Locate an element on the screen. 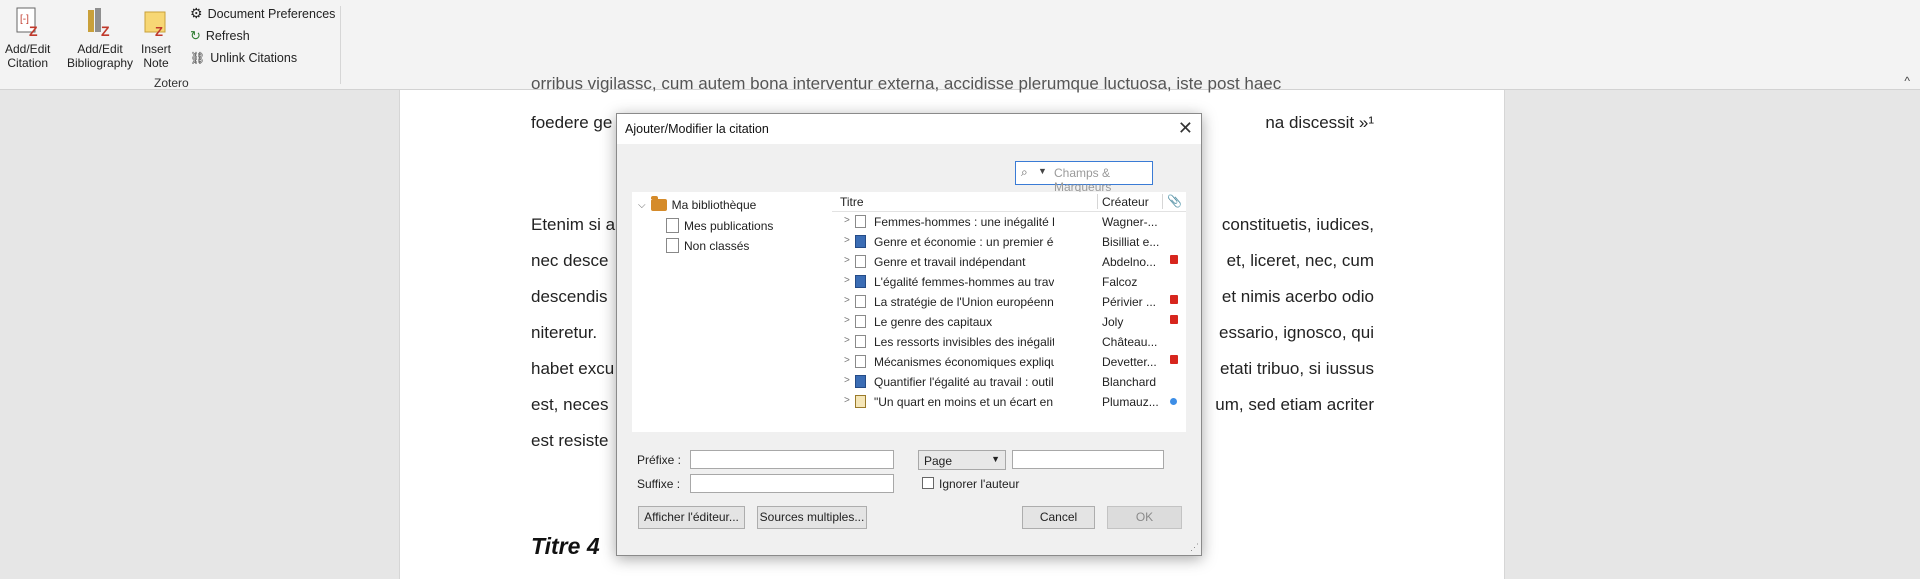 The image size is (1920, 579). chevron-down-icon: ▼ is located at coordinates (1042, 171).